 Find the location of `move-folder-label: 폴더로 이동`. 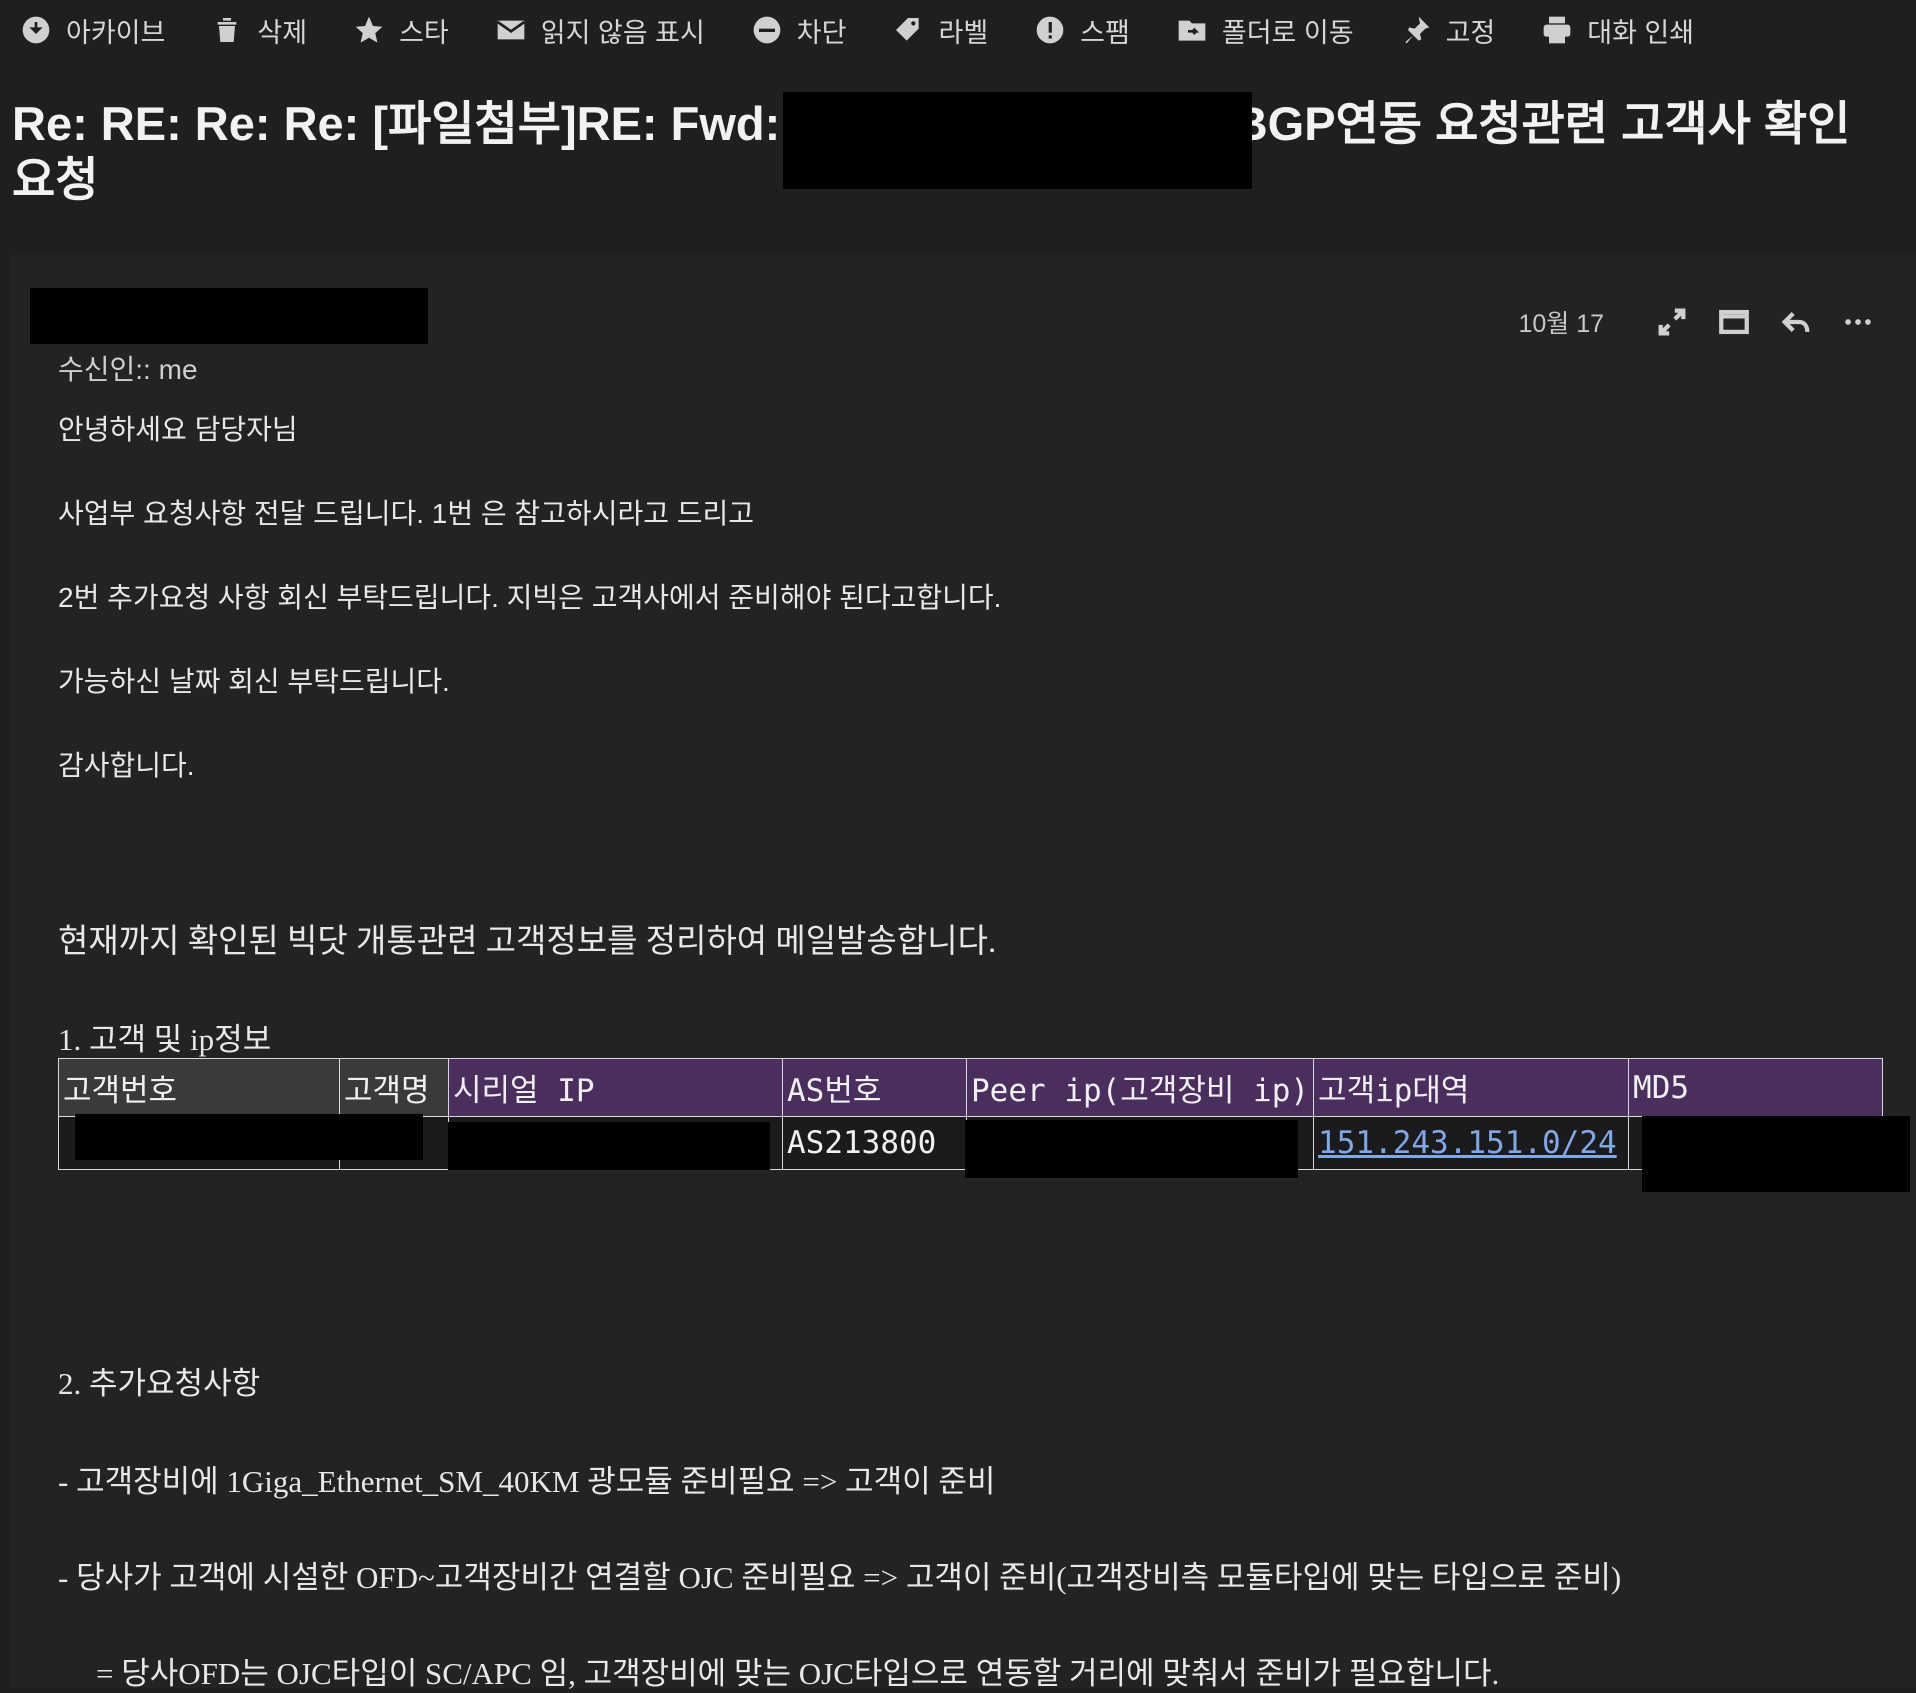

move-folder-label: 폴더로 이동 is located at coordinates (1287, 32).